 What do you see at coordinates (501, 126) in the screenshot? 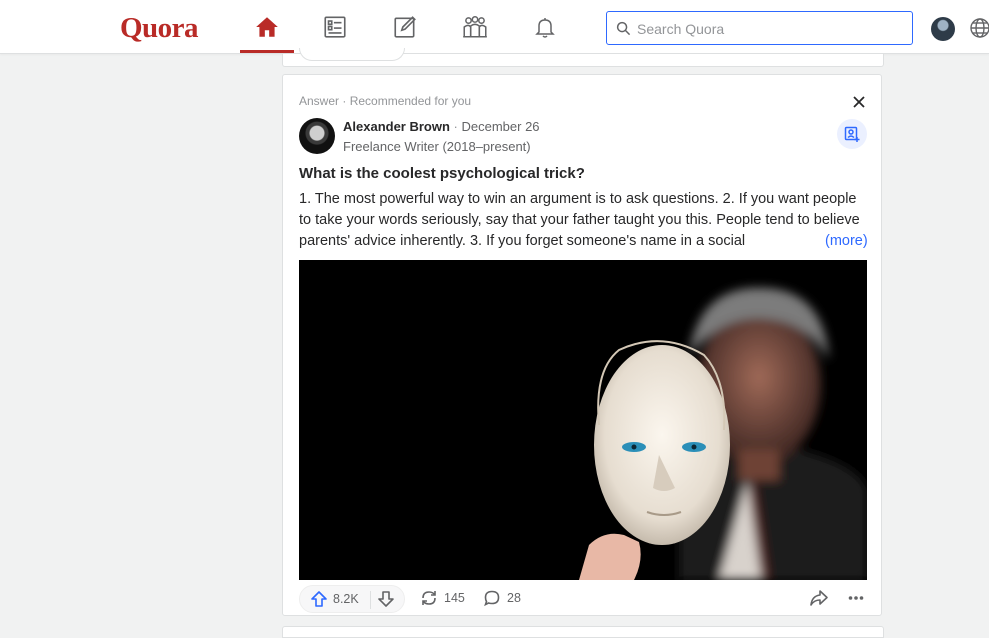
I see `post-date: December 26` at bounding box center [501, 126].